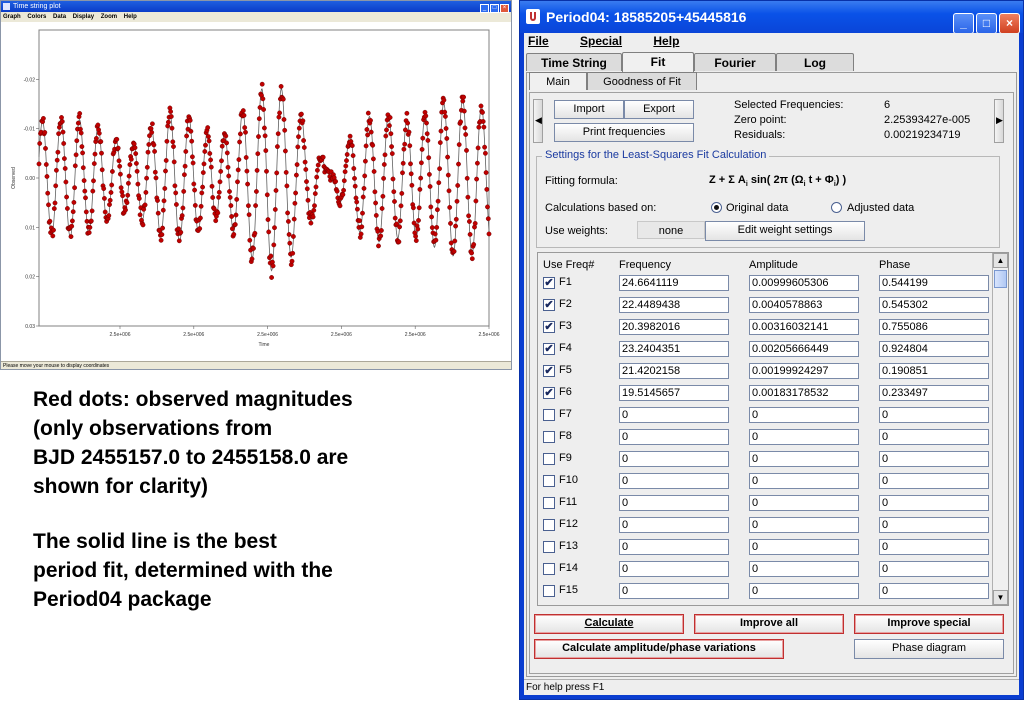 Image resolution: width=1024 pixels, height=719 pixels. Describe the element at coordinates (804, 349) in the screenshot. I see `amplitude-input: 0.00205666449` at that location.